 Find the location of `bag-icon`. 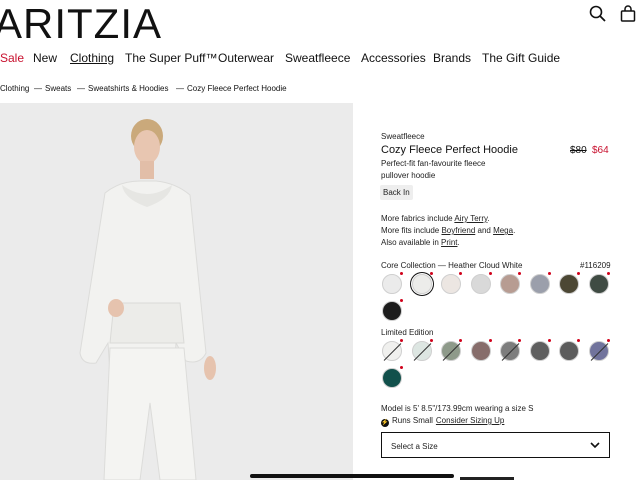

bag-icon is located at coordinates (628, 14).